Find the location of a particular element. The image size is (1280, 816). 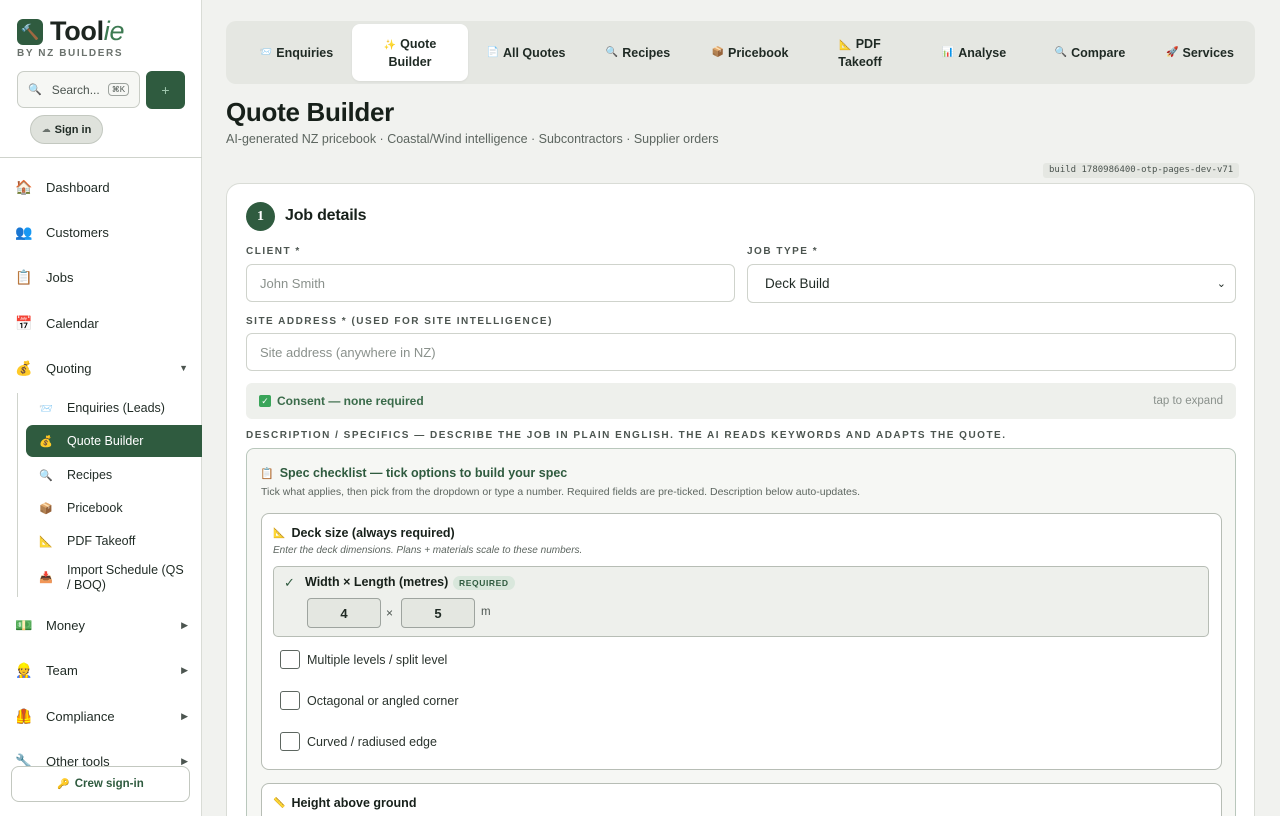

site-address-input: Site address (anywhere in NZ) is located at coordinates (741, 352).